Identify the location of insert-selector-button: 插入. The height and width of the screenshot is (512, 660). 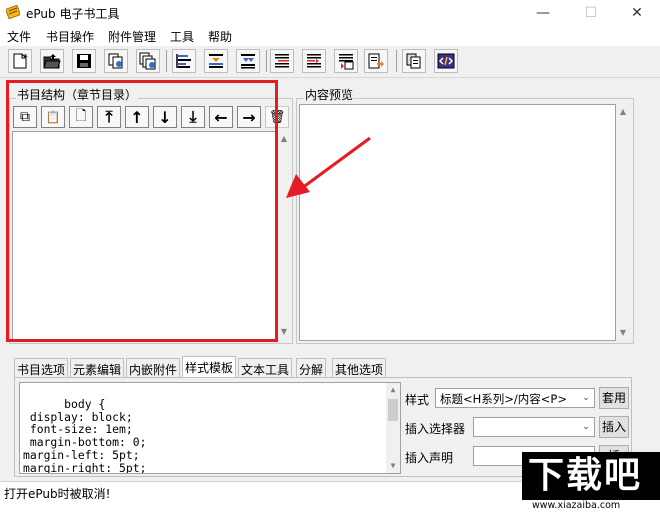
(614, 427).